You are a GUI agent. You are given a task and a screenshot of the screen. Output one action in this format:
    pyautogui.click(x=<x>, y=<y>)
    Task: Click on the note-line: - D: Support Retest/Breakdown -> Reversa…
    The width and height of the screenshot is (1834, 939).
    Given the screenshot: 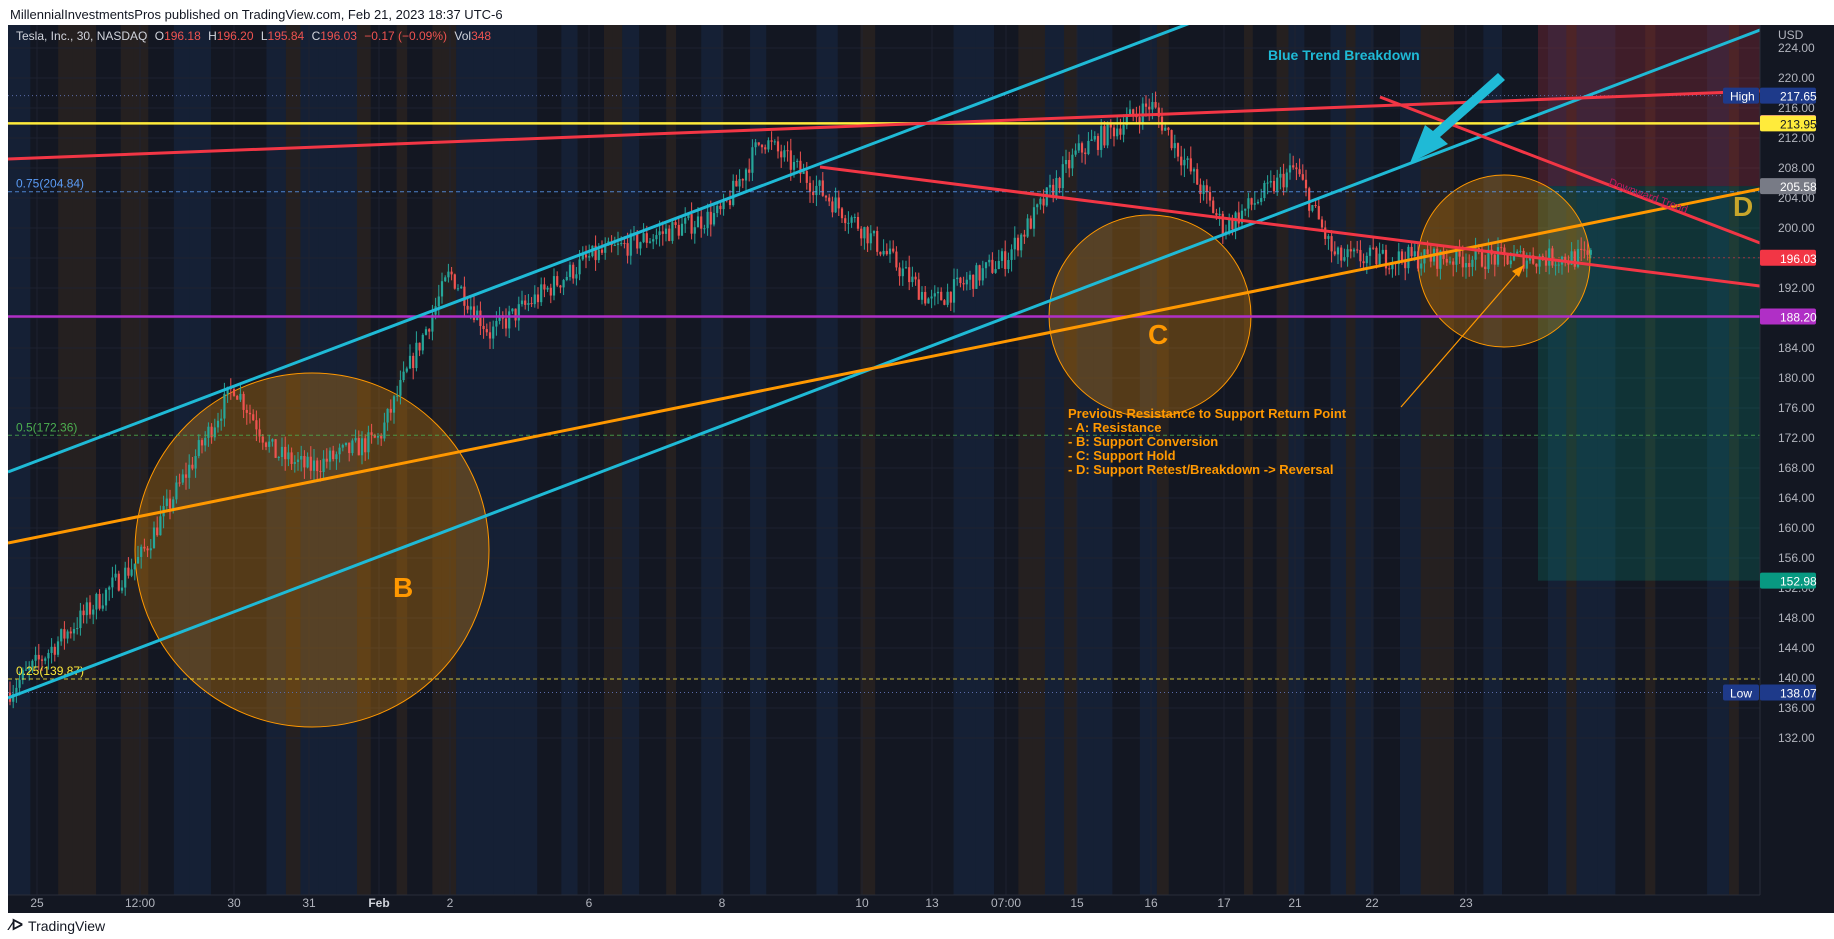 What is the action you would take?
    pyautogui.click(x=1200, y=469)
    